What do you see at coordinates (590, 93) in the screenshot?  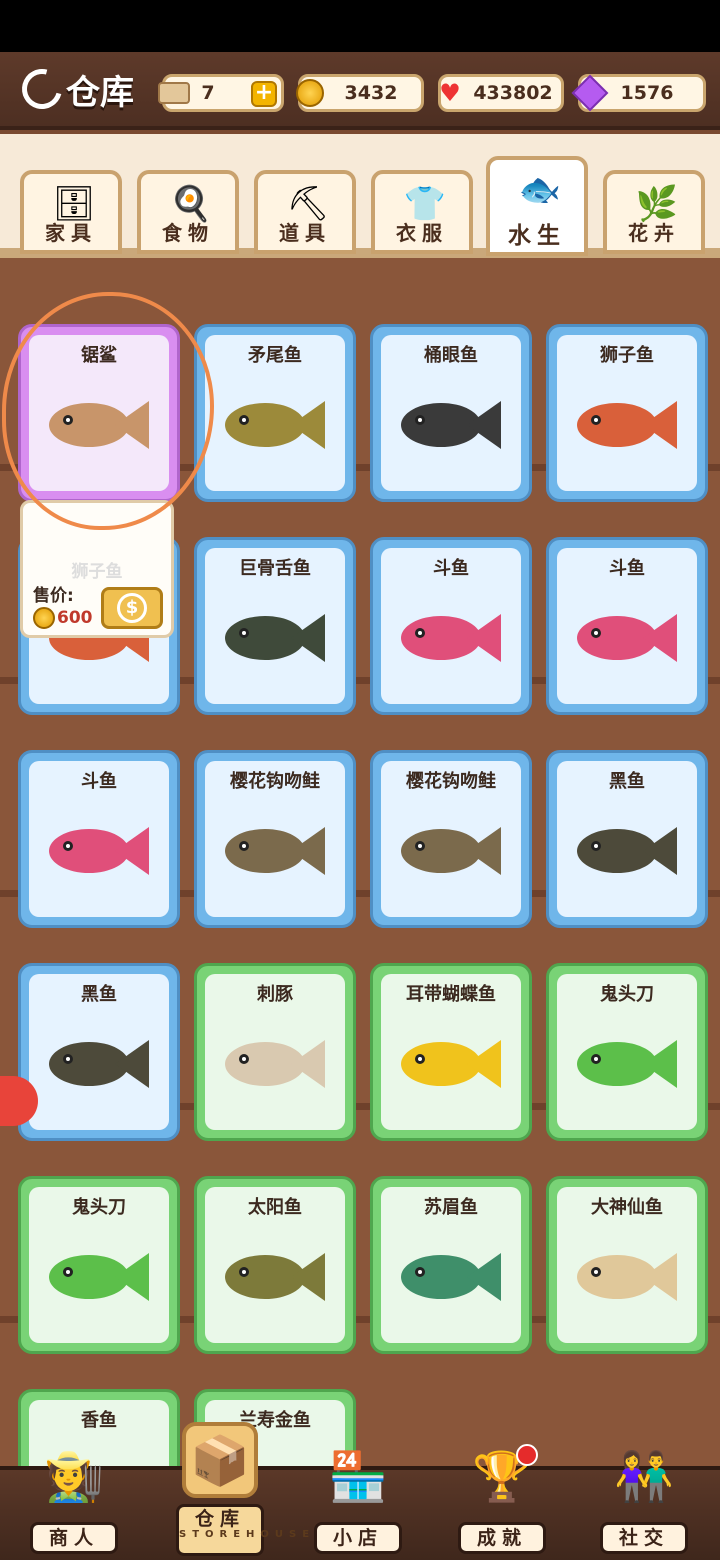 I see `gem-icon` at bounding box center [590, 93].